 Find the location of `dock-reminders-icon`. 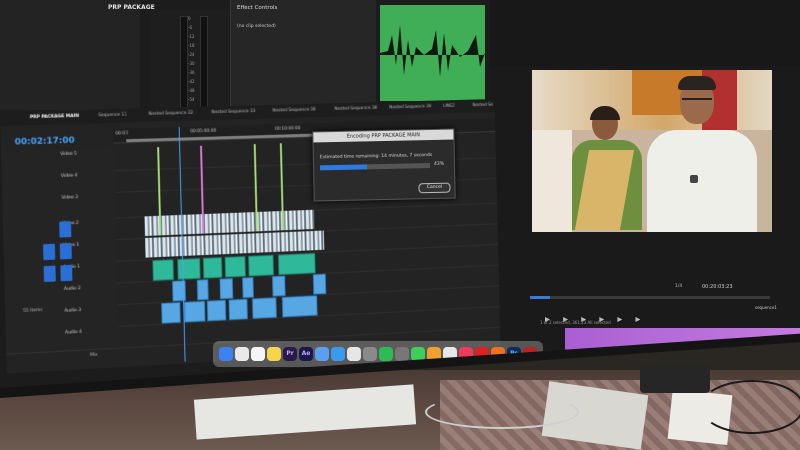

dock-reminders-icon is located at coordinates (258, 354).